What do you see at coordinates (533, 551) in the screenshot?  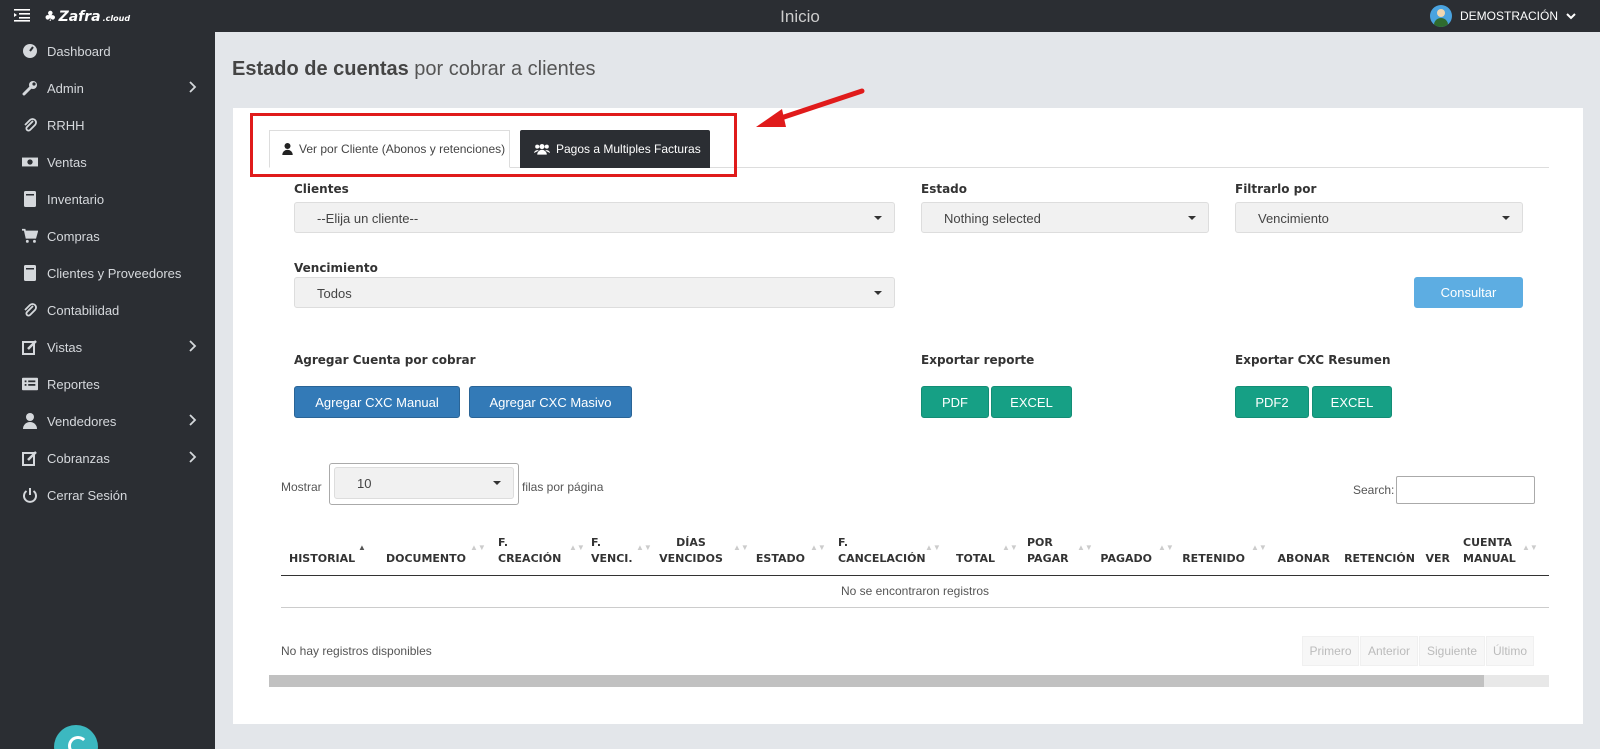 I see `col-f-creacion: F. CREACIÓN` at bounding box center [533, 551].